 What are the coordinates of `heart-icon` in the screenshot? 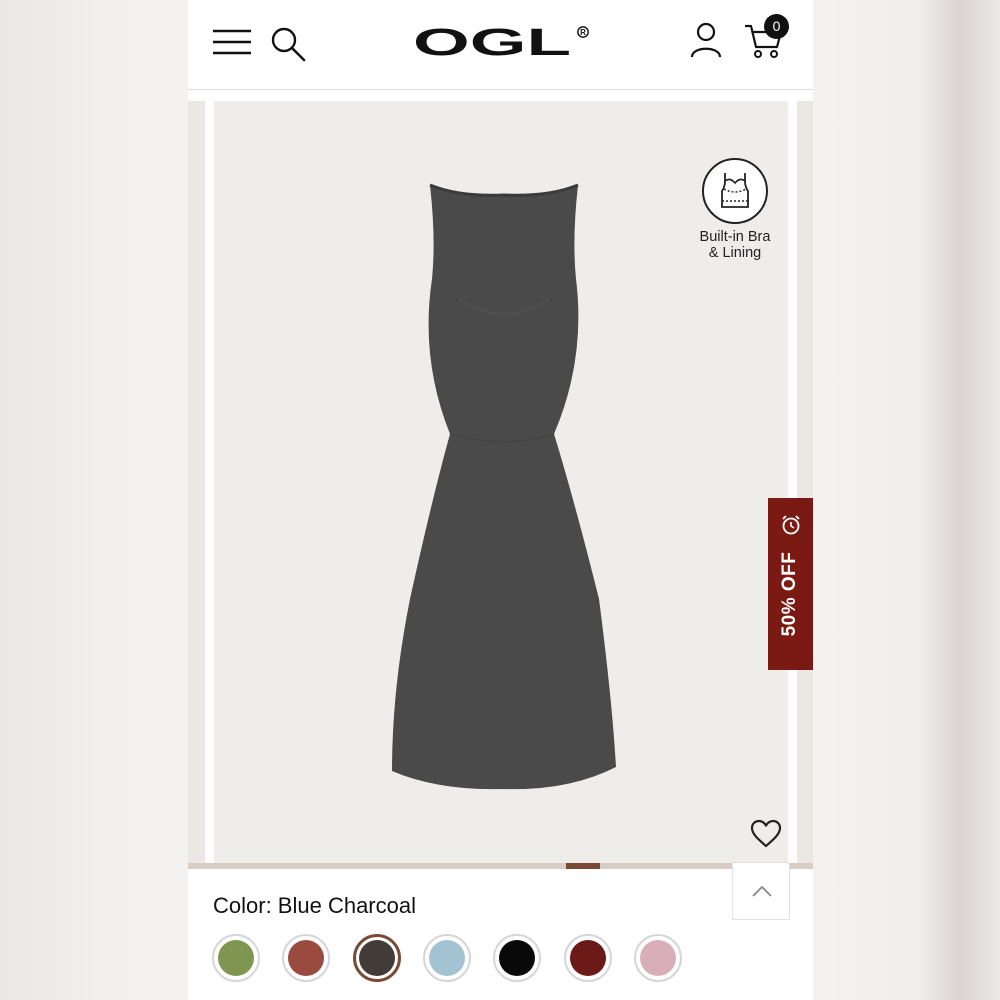 It's located at (766, 834).